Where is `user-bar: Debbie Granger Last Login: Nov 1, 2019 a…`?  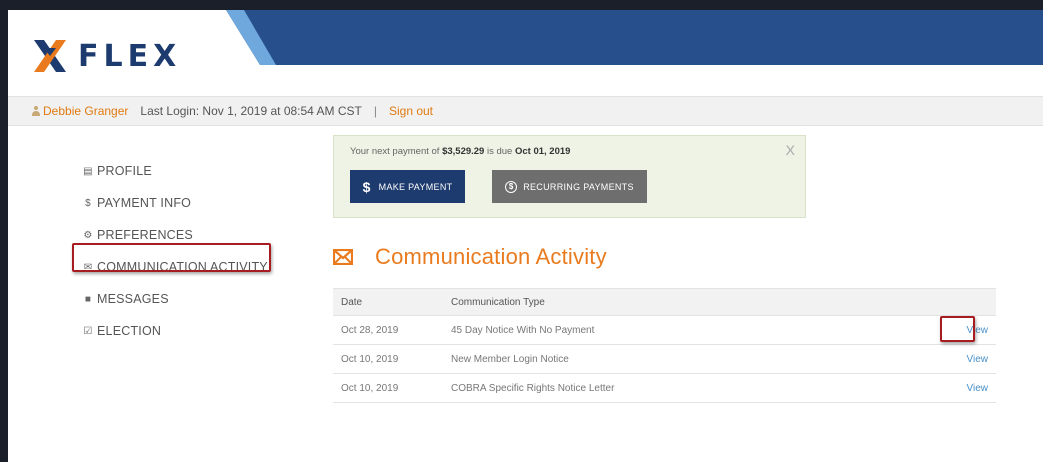
user-bar: Debbie Granger Last Login: Nov 1, 2019 a… is located at coordinates (525, 111).